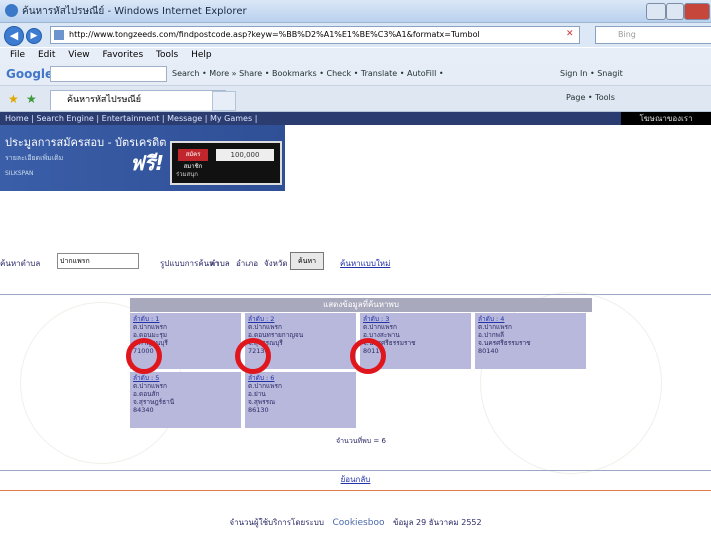 Image resolution: width=711 pixels, height=542 pixels. What do you see at coordinates (258, 410) in the screenshot?
I see `result-zip: 86130` at bounding box center [258, 410].